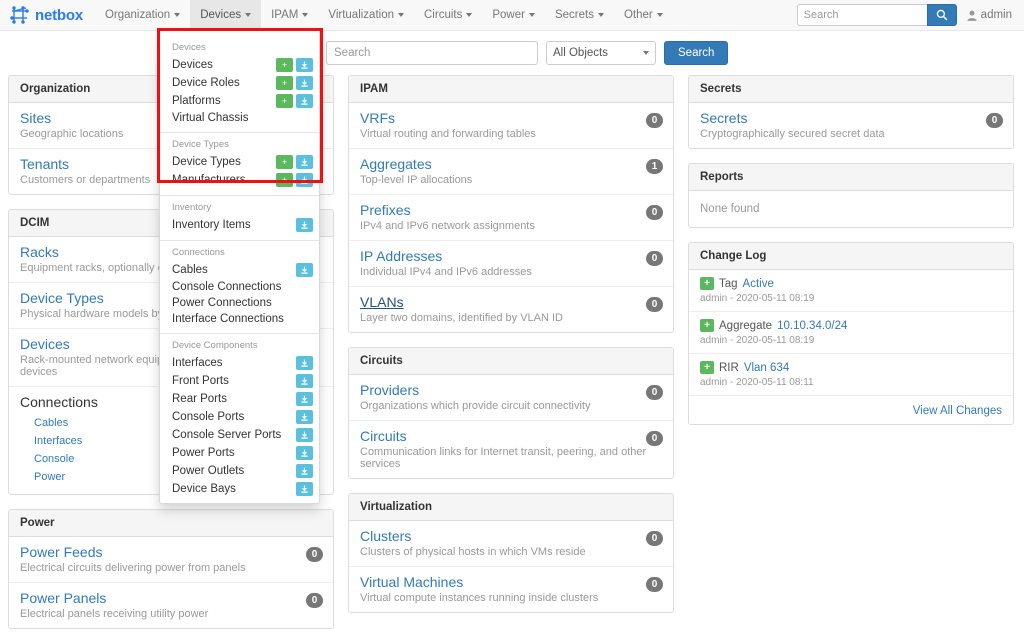  What do you see at coordinates (643, 15) in the screenshot?
I see `nav-item-other: Other` at bounding box center [643, 15].